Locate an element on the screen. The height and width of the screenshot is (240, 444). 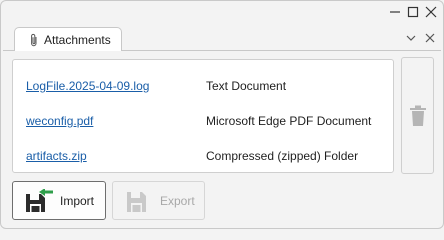
export-button: Export is located at coordinates (158, 200).